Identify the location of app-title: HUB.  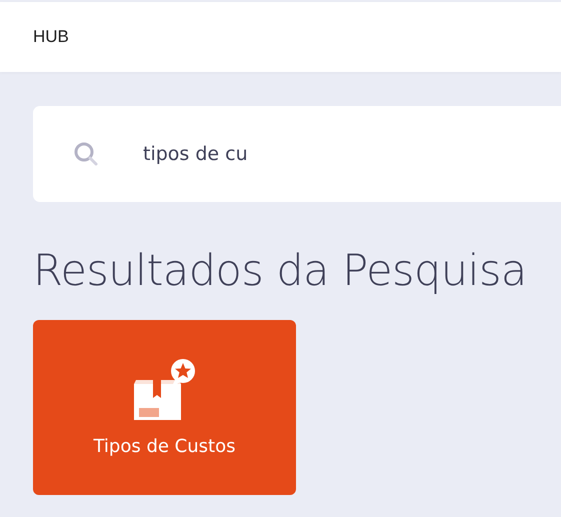
(51, 37).